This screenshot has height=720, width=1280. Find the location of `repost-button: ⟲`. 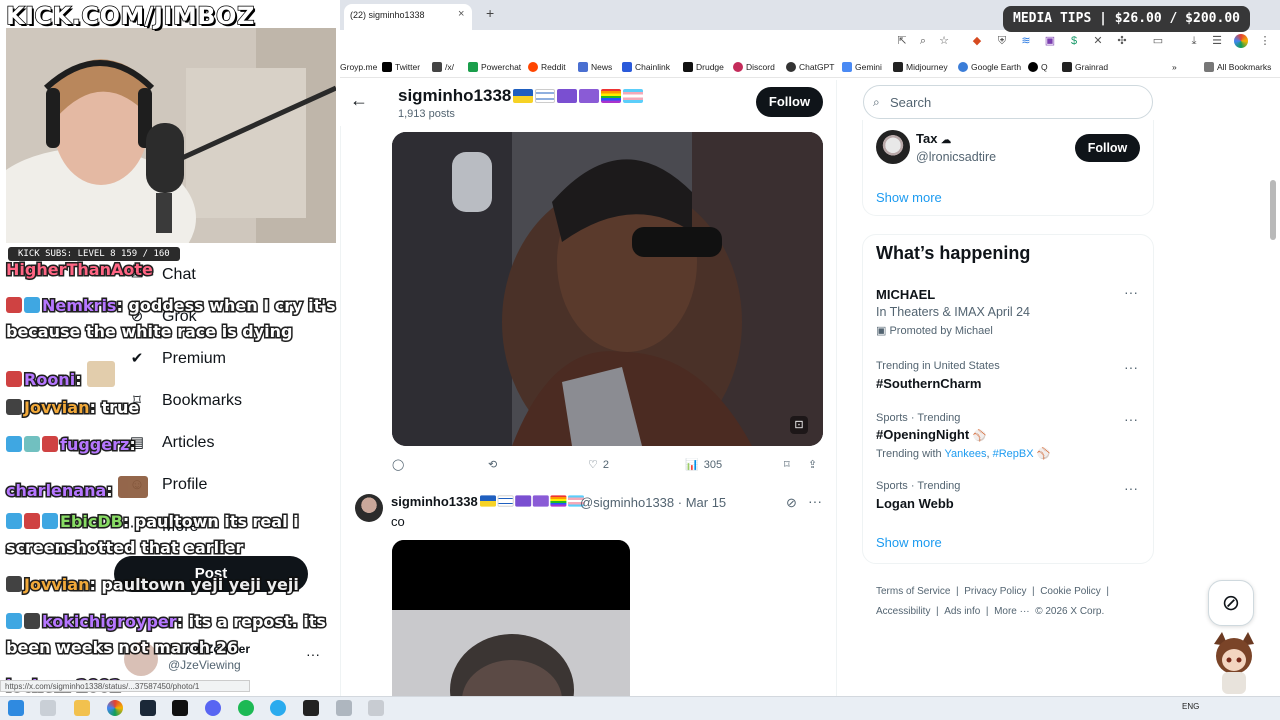

repost-button: ⟲ is located at coordinates (495, 464).